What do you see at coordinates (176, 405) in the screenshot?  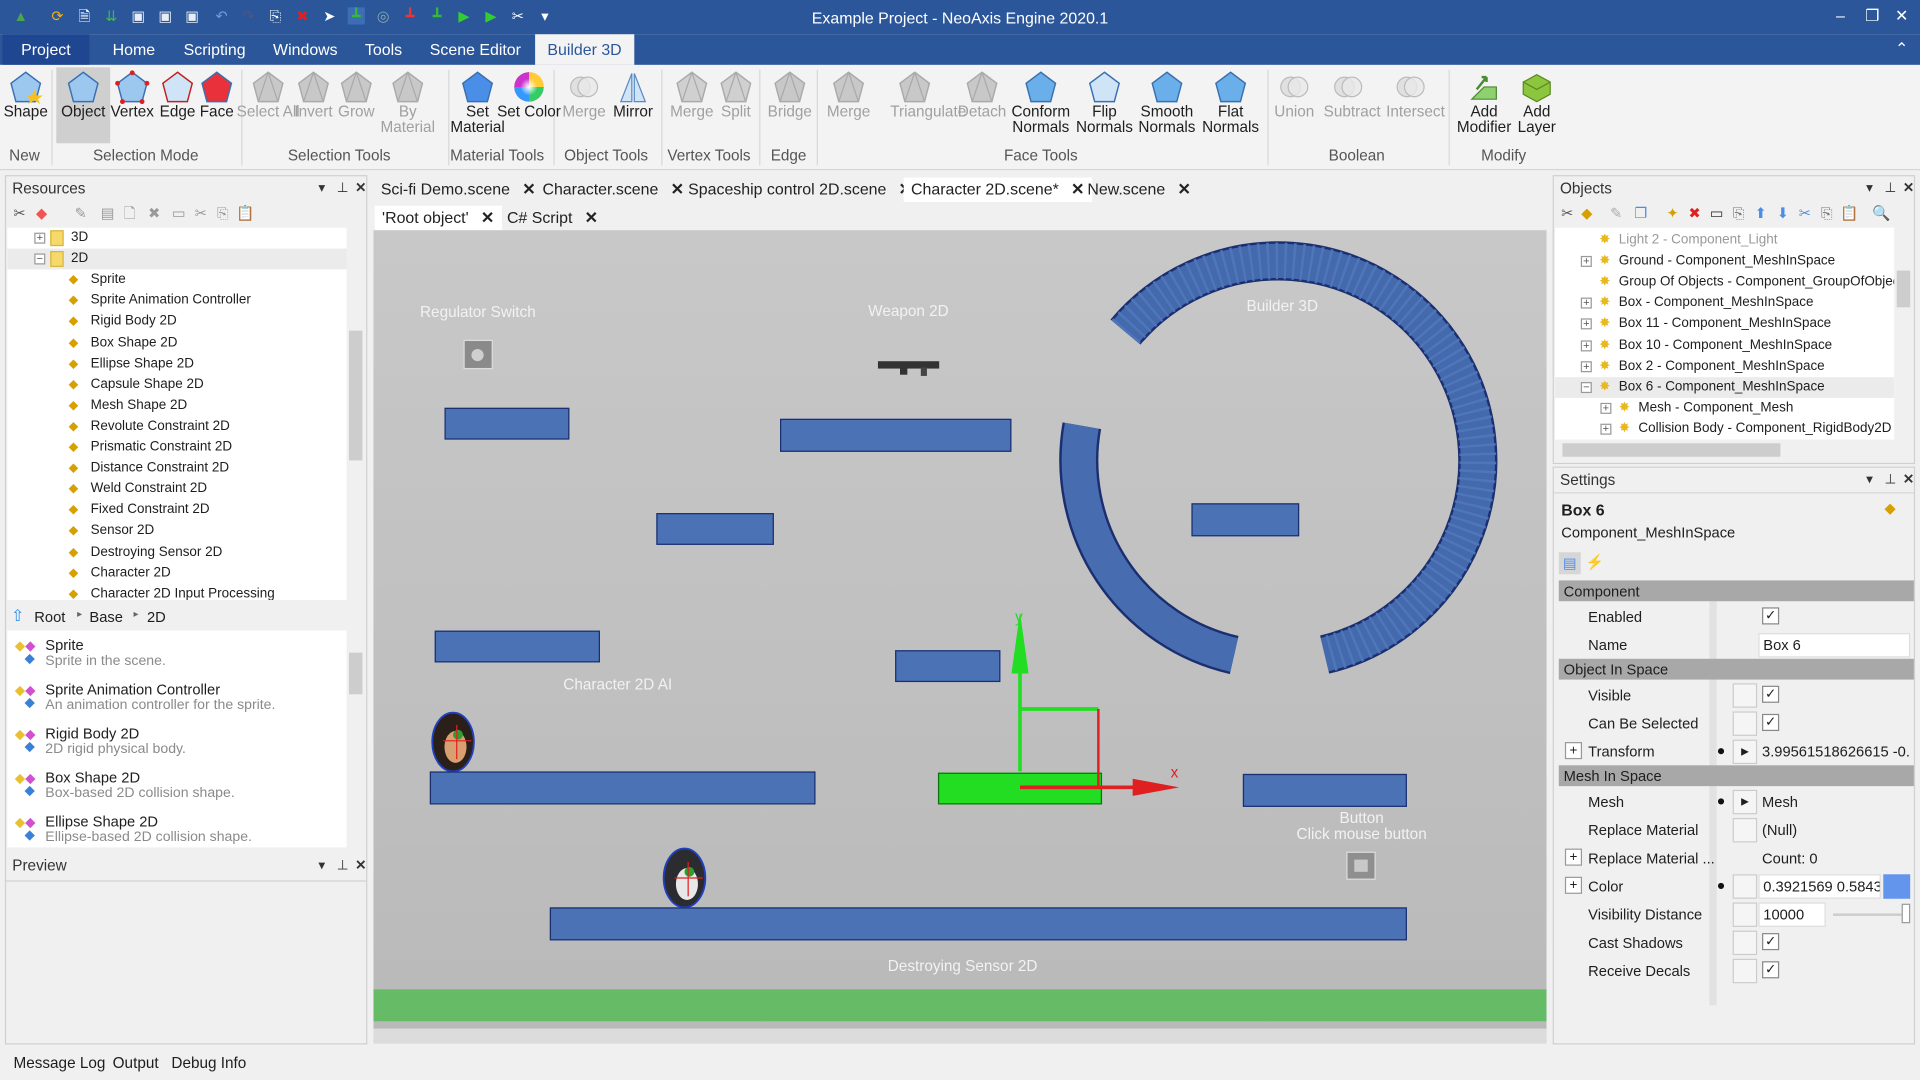 I see `resource-tree-item: ◆ Mesh Shape 2D` at bounding box center [176, 405].